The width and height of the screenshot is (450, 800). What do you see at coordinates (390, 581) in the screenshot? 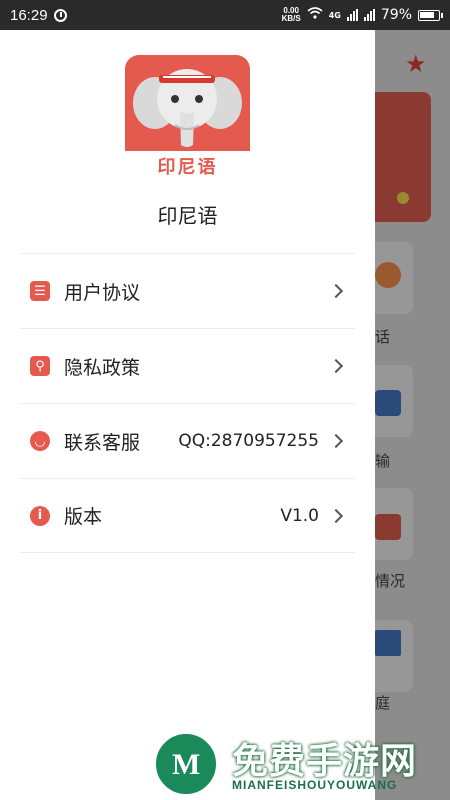
I see `background-label: 情况` at bounding box center [390, 581].